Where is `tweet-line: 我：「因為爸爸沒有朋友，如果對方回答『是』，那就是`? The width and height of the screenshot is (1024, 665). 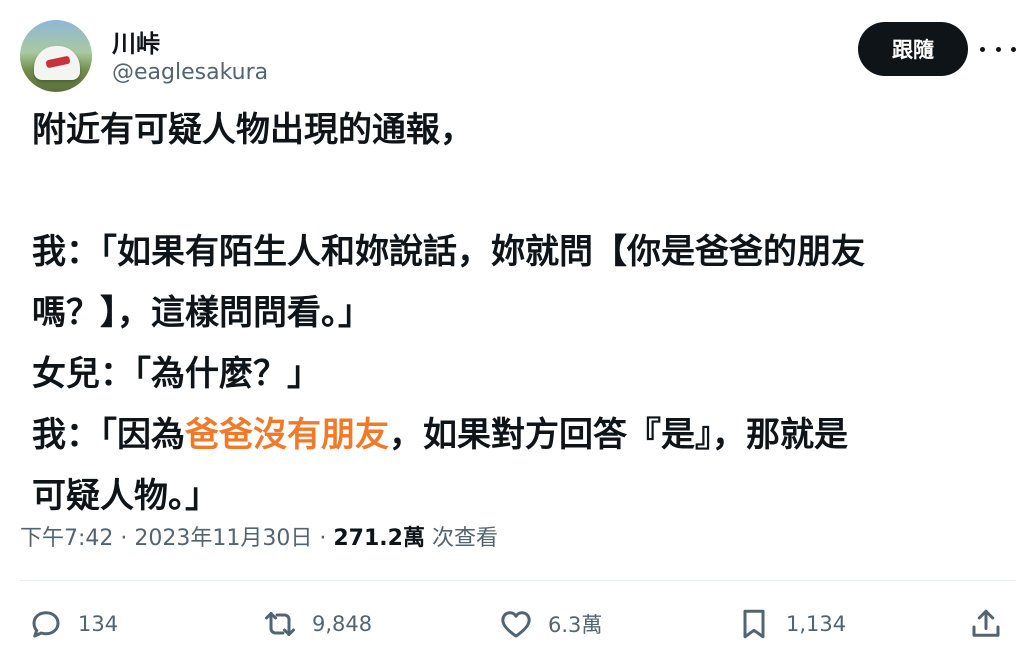
tweet-line: 我：「因為爸爸沒有朋友，如果對方回答『是』，那就是 is located at coordinates (512, 435).